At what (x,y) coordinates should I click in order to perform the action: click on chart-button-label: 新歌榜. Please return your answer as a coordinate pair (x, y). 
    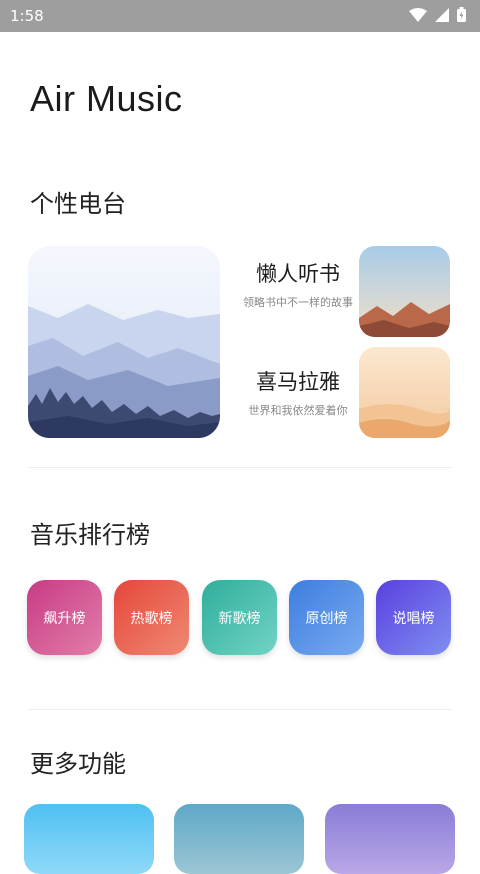
    Looking at the image, I should click on (239, 618).